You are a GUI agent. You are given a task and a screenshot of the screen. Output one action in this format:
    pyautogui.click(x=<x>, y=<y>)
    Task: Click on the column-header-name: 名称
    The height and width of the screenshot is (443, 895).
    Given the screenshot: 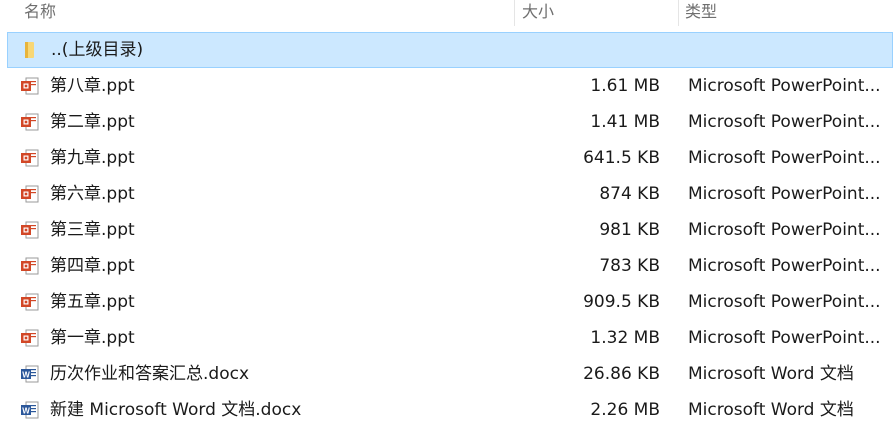 What is the action you would take?
    pyautogui.click(x=269, y=13)
    